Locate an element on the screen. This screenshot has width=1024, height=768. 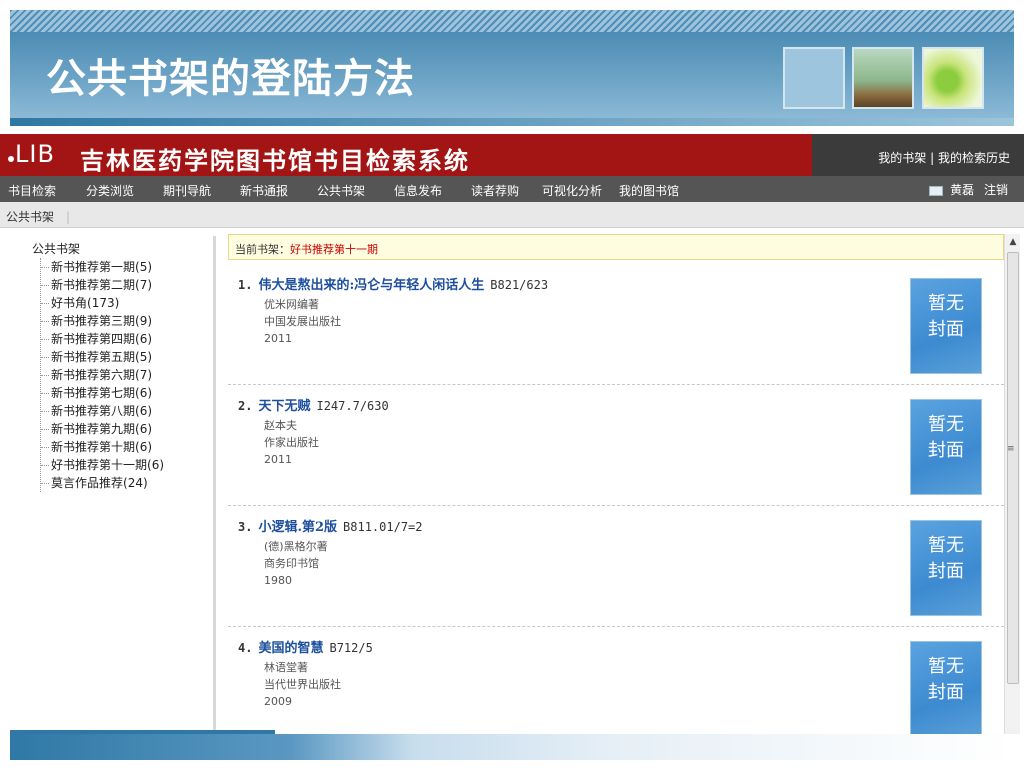
shelf-tree-item: 新书推荐第一期(5) is located at coordinates (102, 267).